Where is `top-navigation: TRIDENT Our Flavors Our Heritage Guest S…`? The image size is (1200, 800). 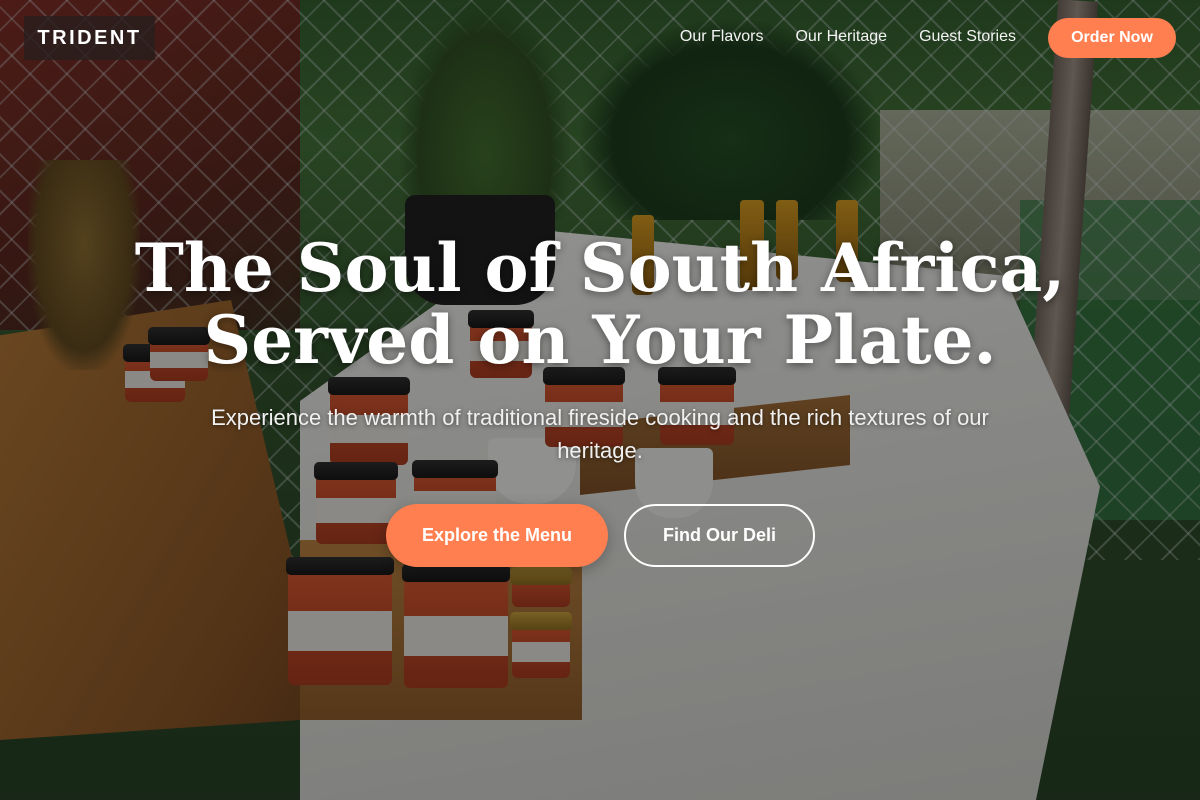 top-navigation: TRIDENT Our Flavors Our Heritage Guest S… is located at coordinates (600, 39).